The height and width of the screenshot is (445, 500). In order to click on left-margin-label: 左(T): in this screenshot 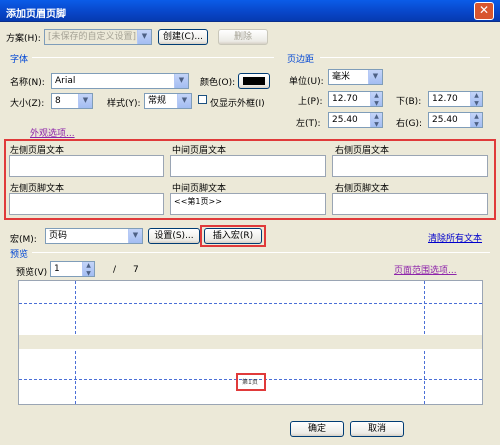, I will do `click(308, 124)`.